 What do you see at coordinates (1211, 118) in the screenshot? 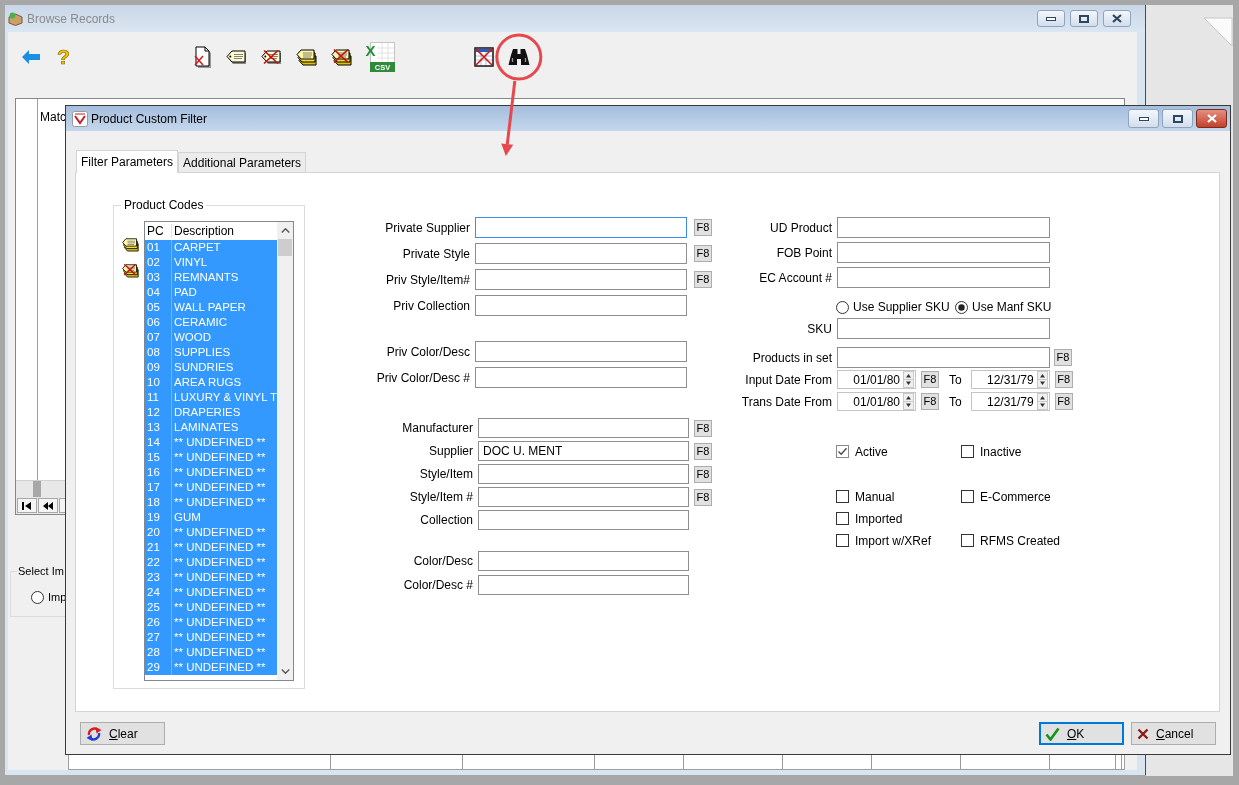
I see `close-button` at bounding box center [1211, 118].